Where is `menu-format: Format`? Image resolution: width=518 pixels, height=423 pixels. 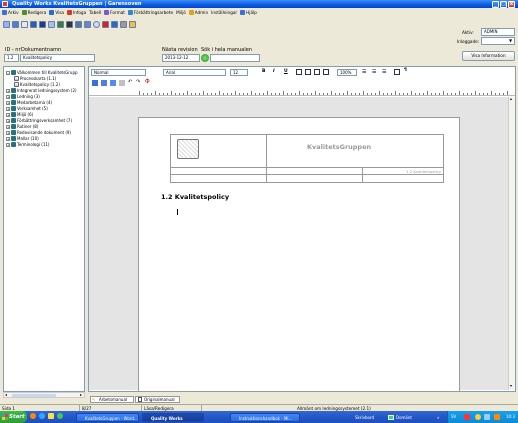
menu-format: Format is located at coordinates (114, 12).